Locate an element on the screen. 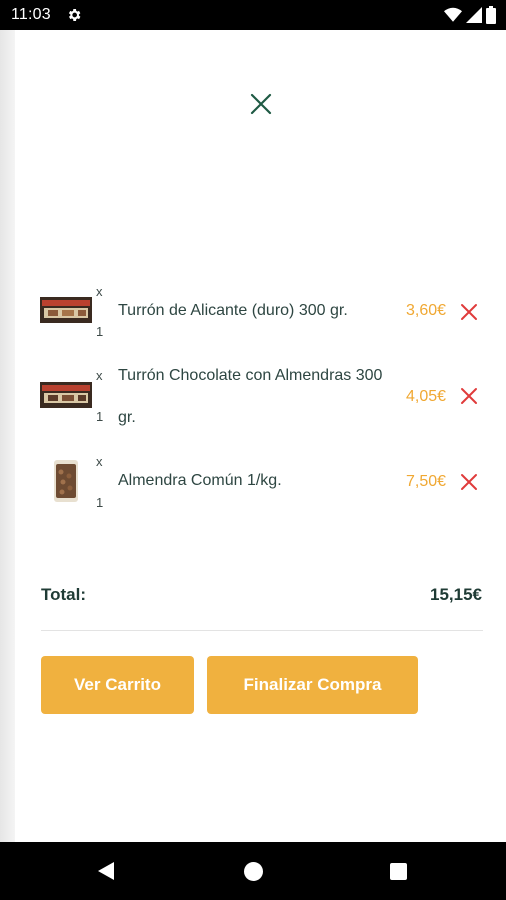 The width and height of the screenshot is (506, 900). total-label: Total: is located at coordinates (64, 594).